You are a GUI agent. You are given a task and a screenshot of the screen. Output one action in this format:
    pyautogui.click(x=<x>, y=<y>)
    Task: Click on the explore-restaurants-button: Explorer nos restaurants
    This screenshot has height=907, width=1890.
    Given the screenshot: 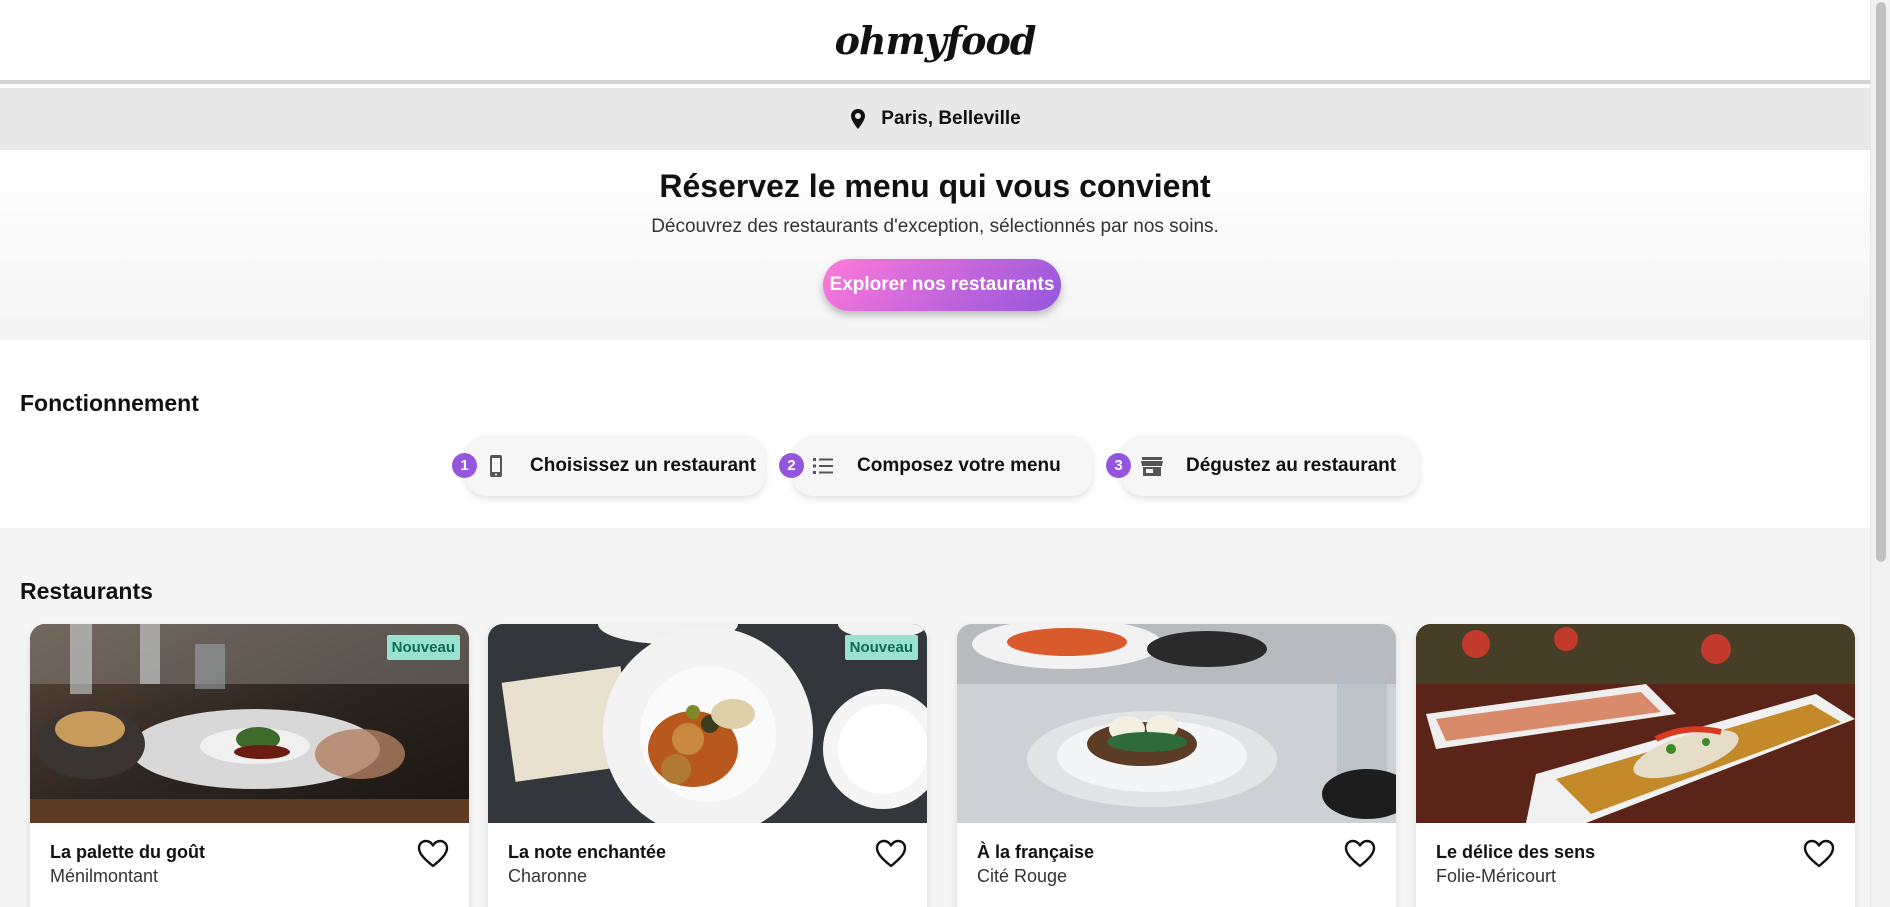 What is the action you would take?
    pyautogui.click(x=942, y=285)
    